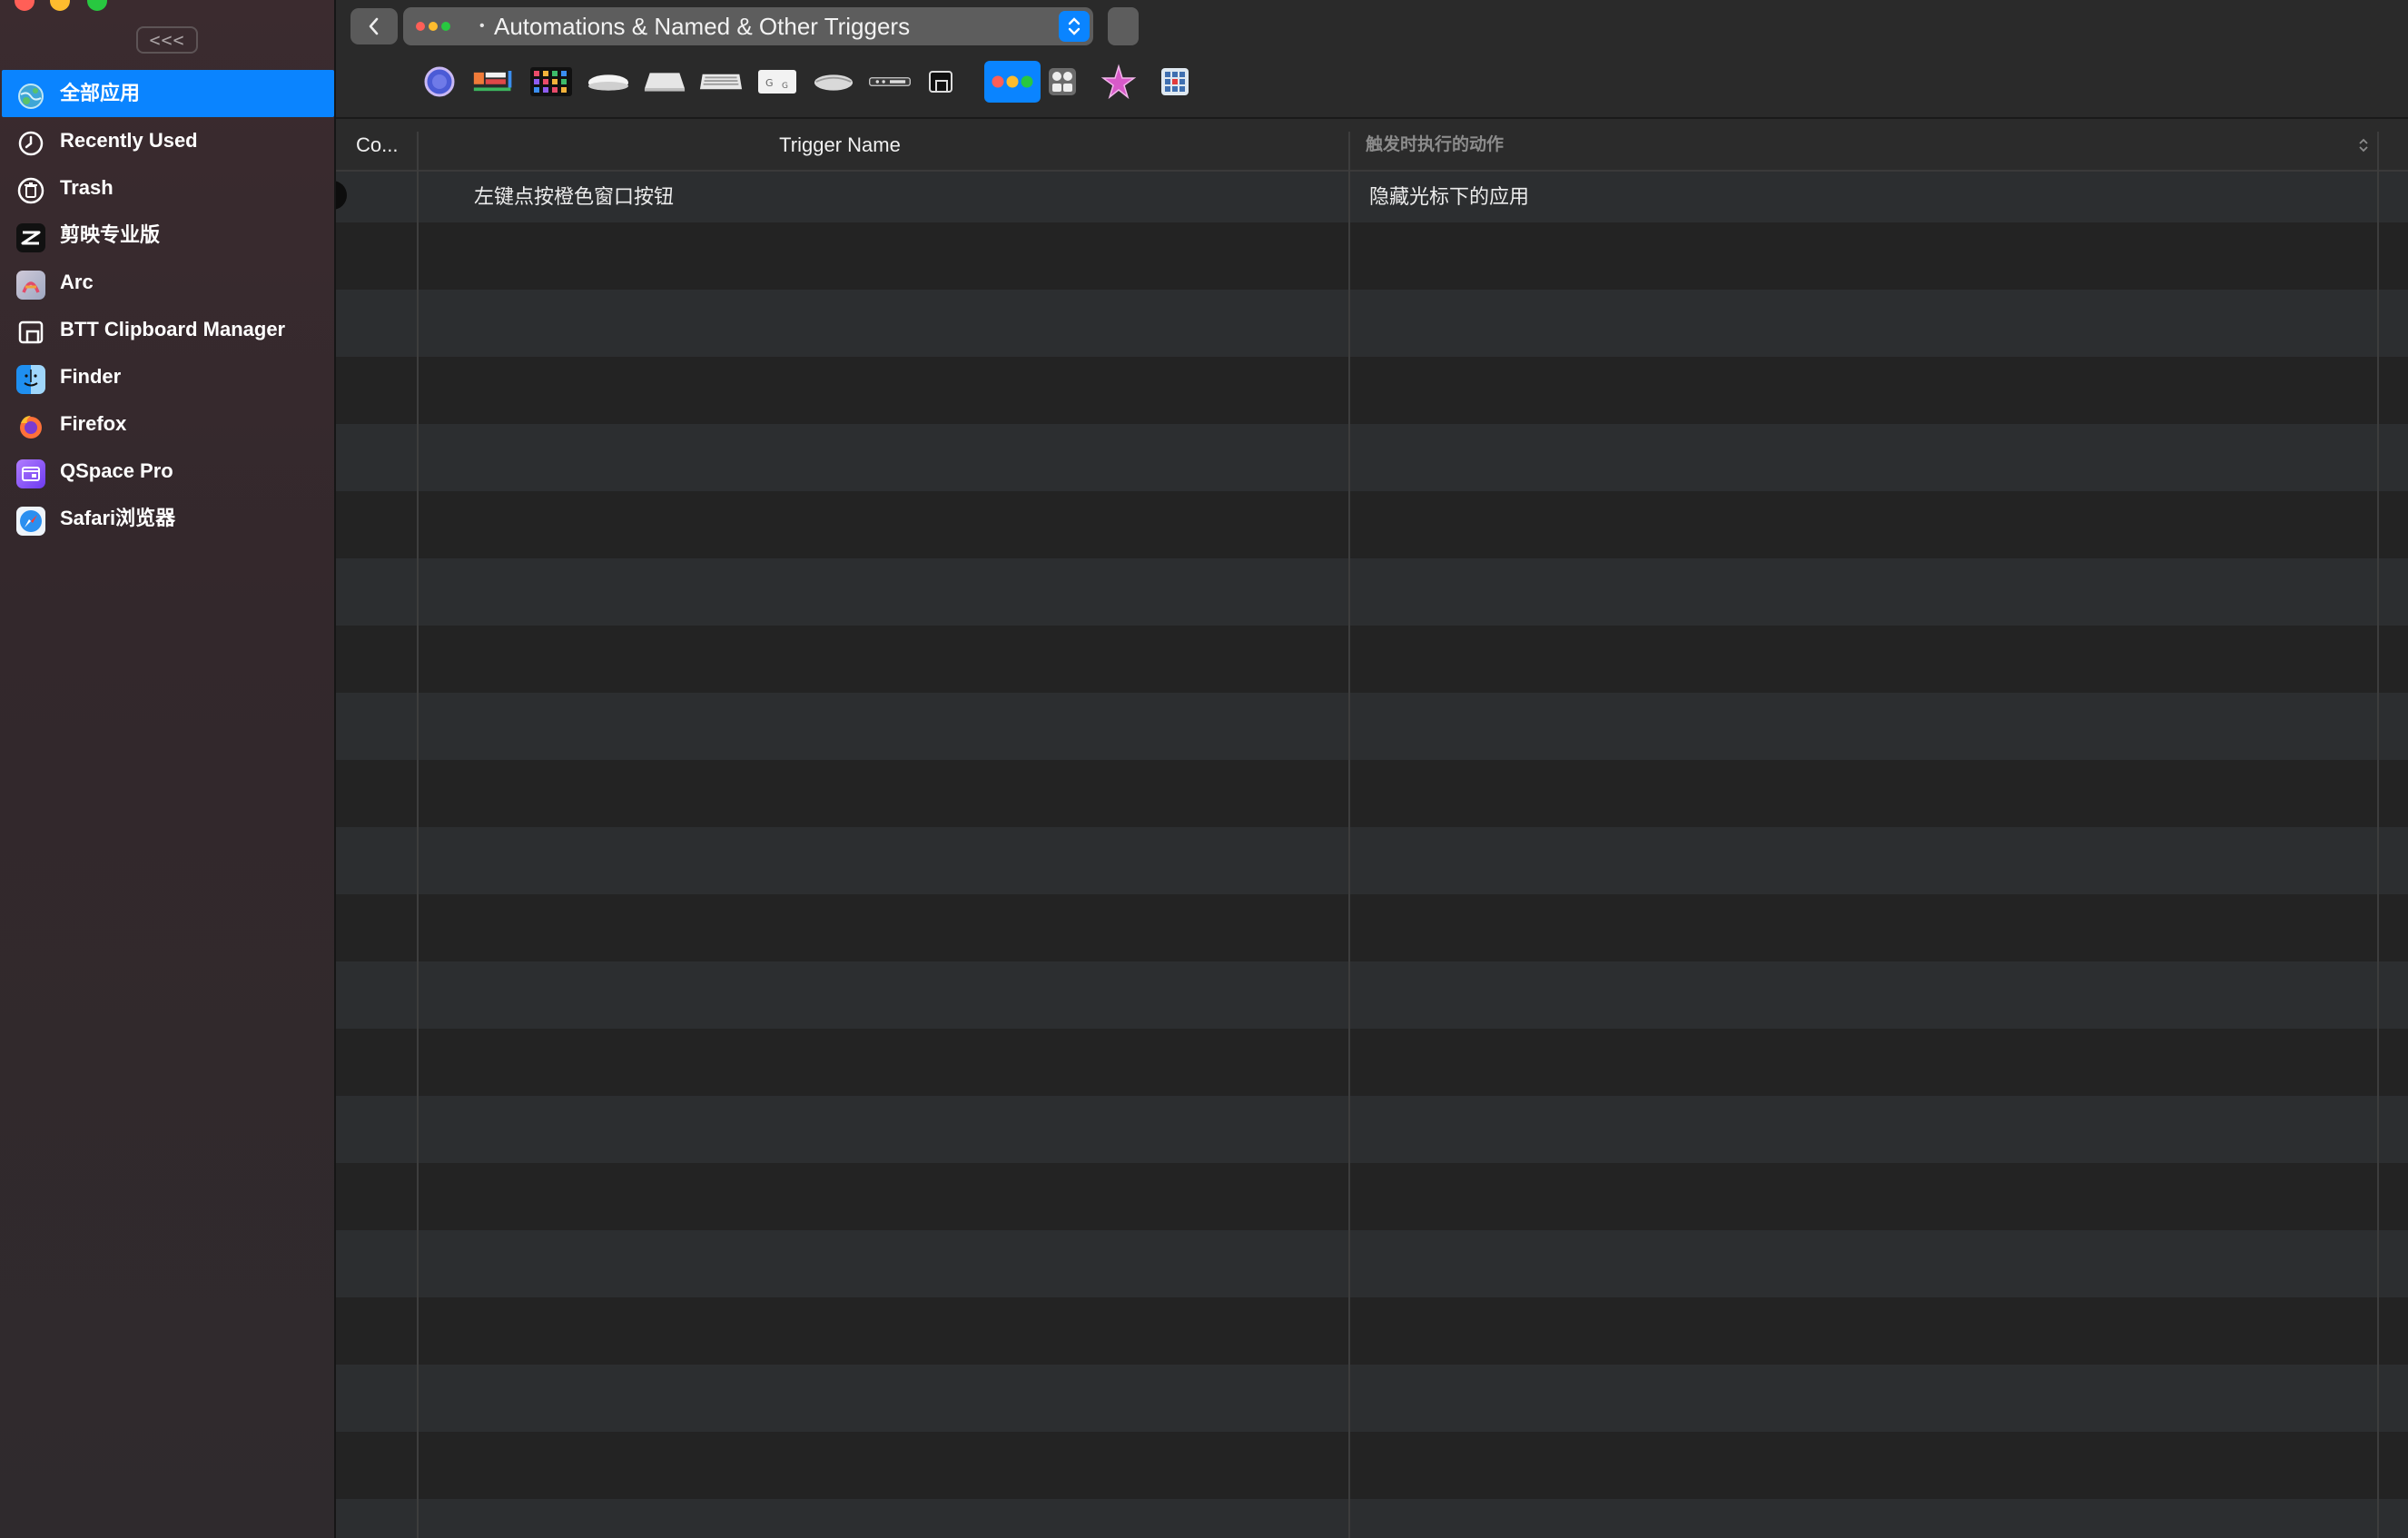 Image resolution: width=2408 pixels, height=1538 pixels. Describe the element at coordinates (93, 424) in the screenshot. I see `sidebar-item-label: Firefox` at that location.